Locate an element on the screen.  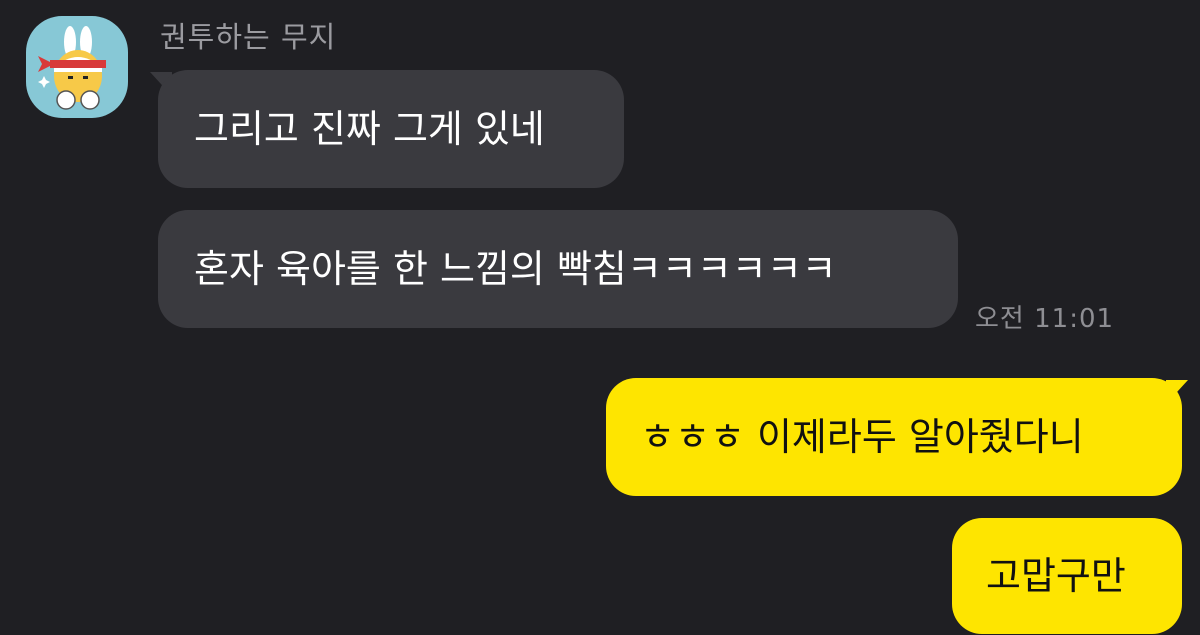
message-text: 그리고 진짜 그게 있네 is located at coordinates (369, 129).